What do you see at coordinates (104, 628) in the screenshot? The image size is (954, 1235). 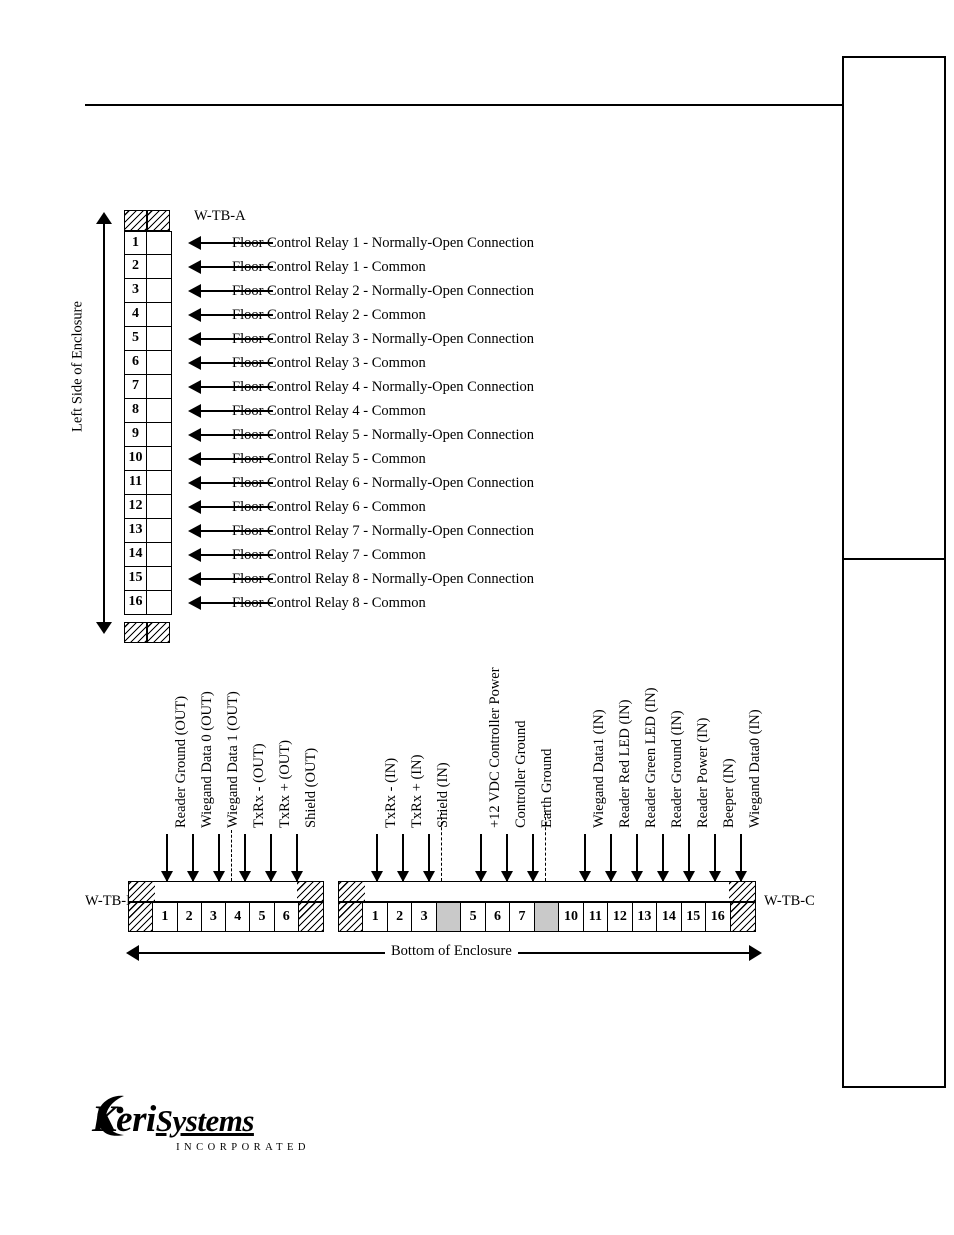 I see `left-enclosure-arrow-down` at bounding box center [104, 628].